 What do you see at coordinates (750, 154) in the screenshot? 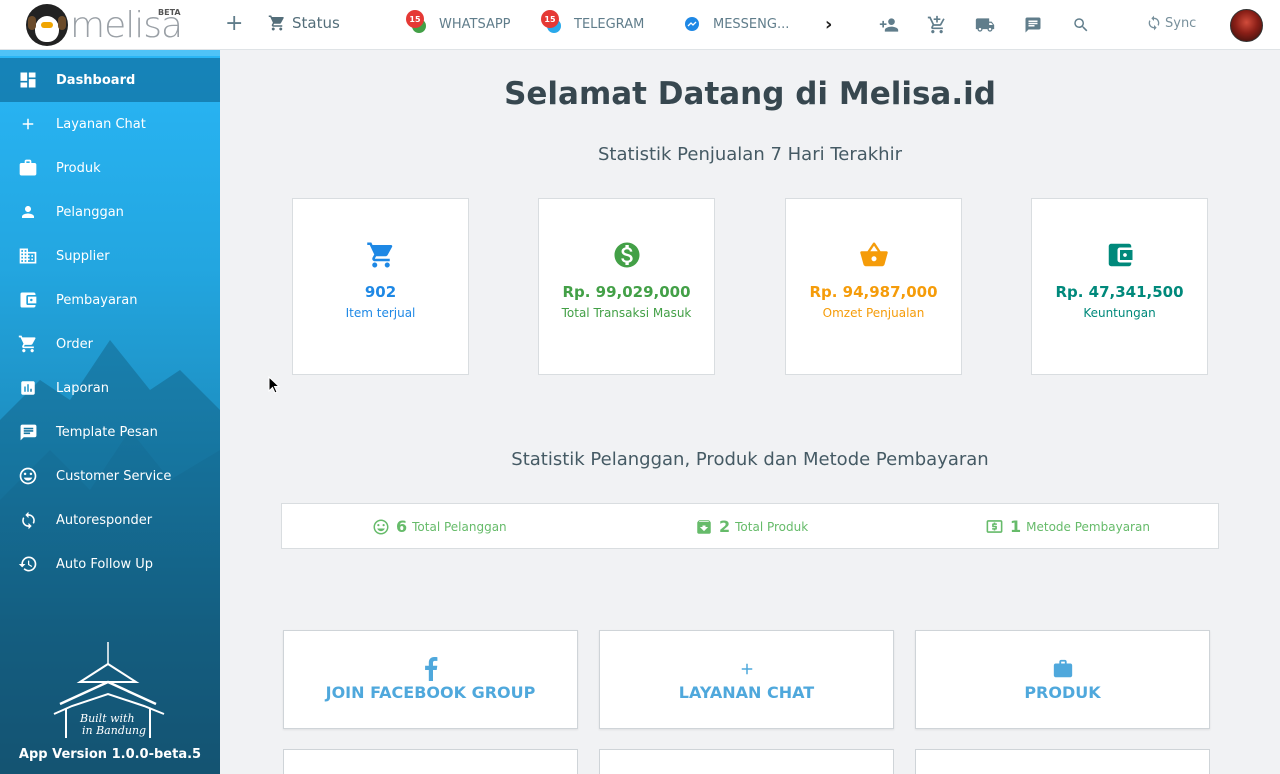
I see `sales-stats-title: Statistik Penjualan 7 Hari Terakhir` at bounding box center [750, 154].